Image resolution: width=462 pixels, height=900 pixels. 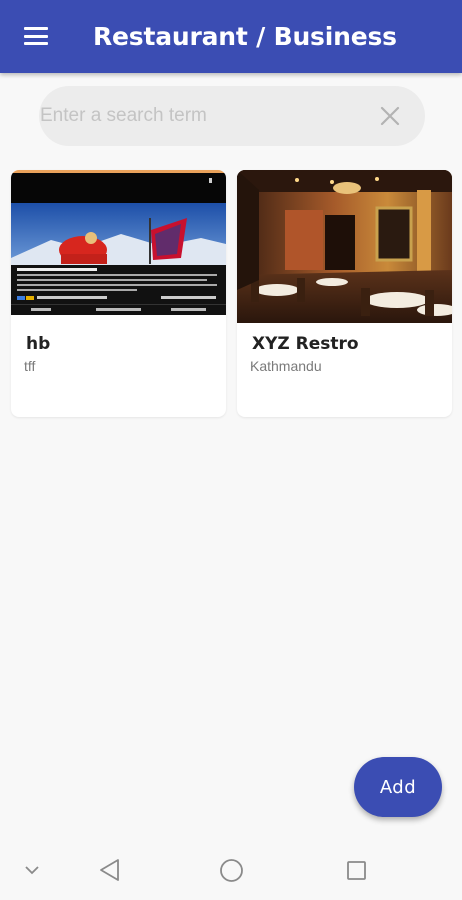 What do you see at coordinates (110, 870) in the screenshot?
I see `back-triangle-icon` at bounding box center [110, 870].